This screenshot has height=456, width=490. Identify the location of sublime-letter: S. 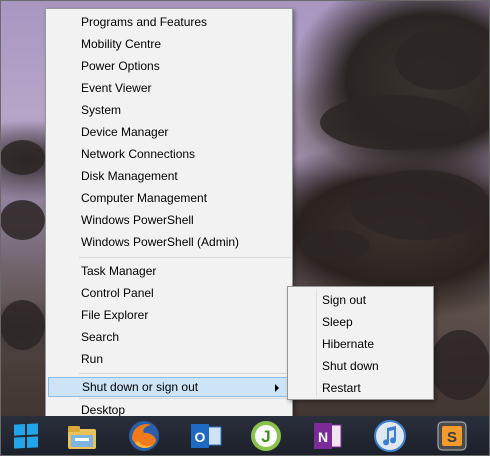
(452, 437).